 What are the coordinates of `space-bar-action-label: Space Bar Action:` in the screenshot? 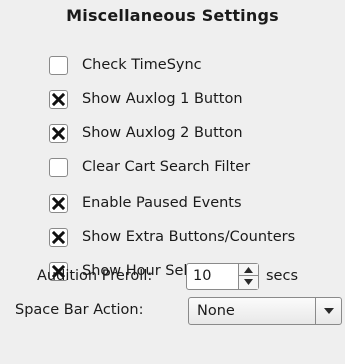 It's located at (79, 310).